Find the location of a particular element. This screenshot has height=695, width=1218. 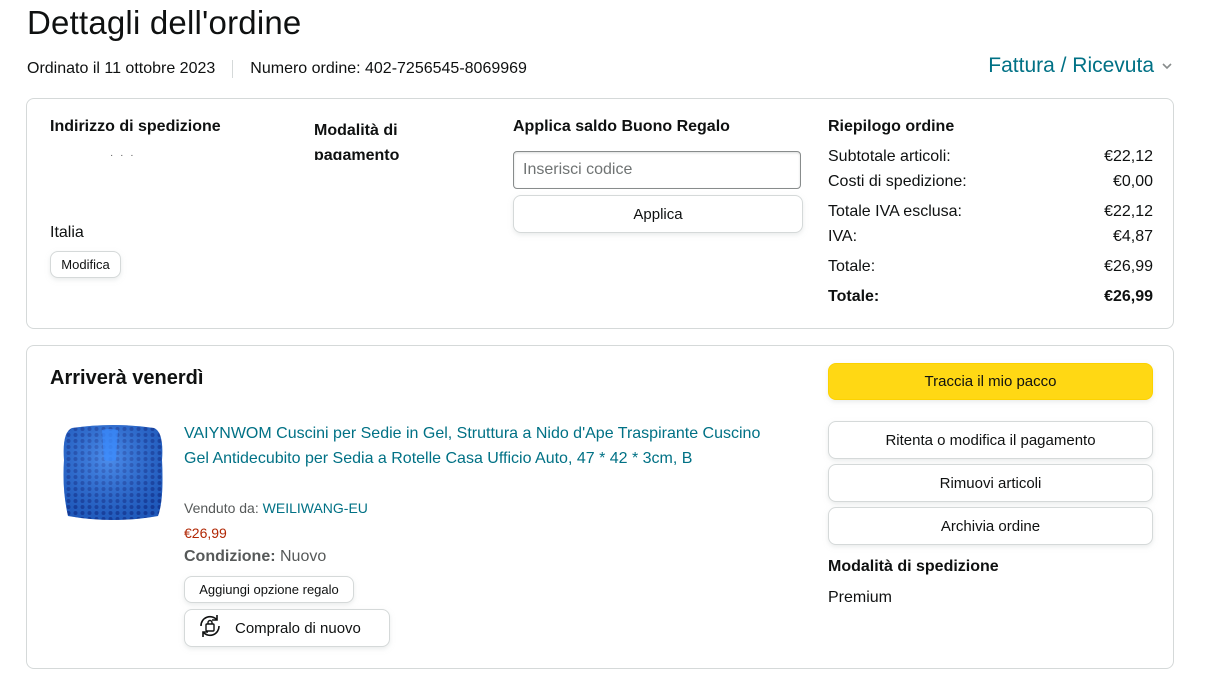

order-number: Numero ordine: 402-7256545-8069969 is located at coordinates (388, 68).